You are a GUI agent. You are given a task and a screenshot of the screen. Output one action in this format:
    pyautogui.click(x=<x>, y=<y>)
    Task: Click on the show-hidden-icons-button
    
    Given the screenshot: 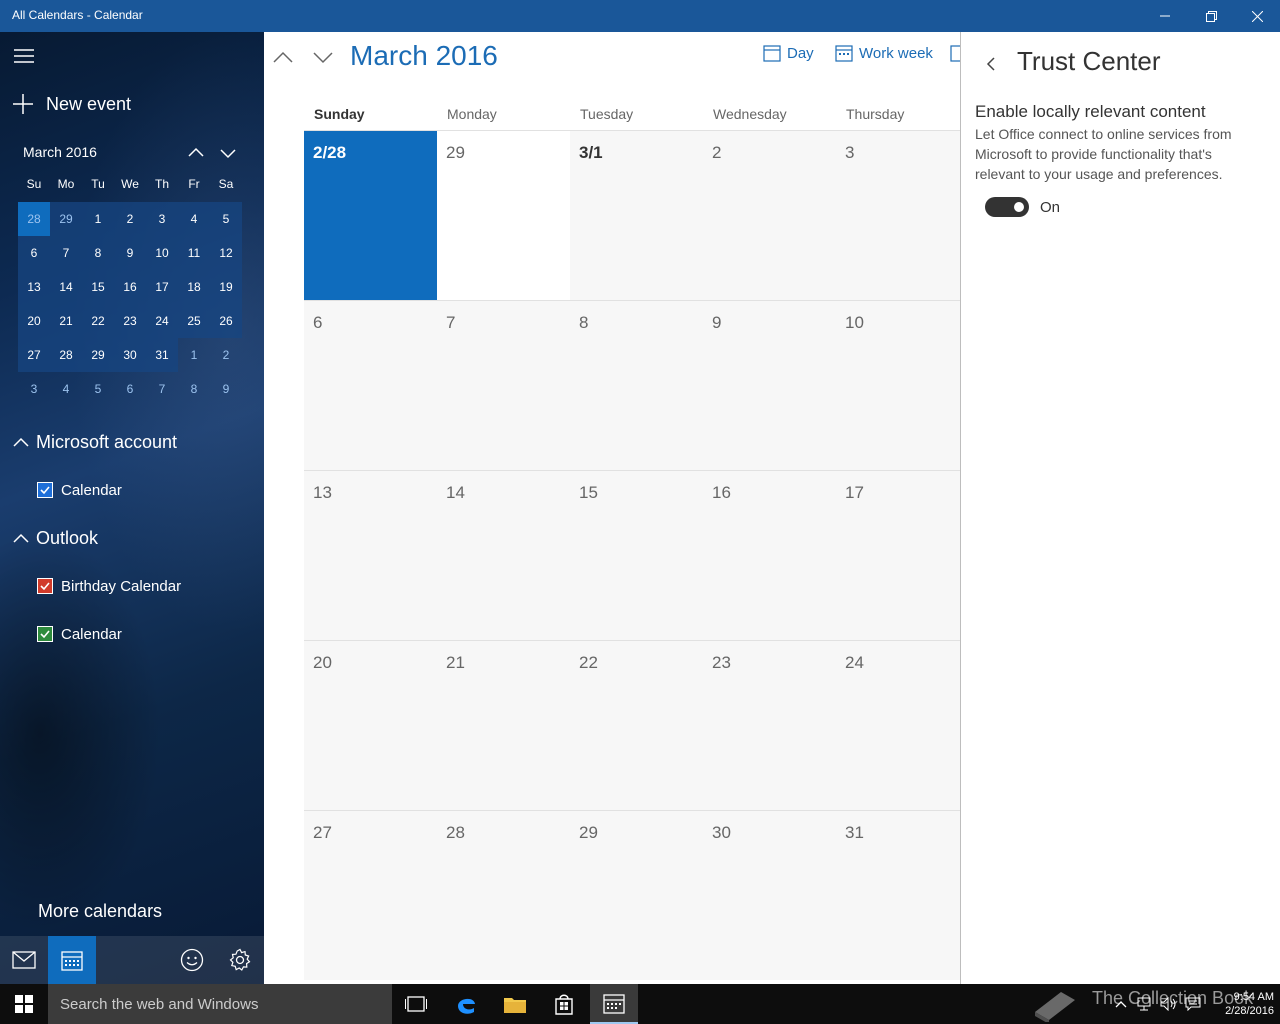 What is the action you would take?
    pyautogui.click(x=1121, y=1004)
    